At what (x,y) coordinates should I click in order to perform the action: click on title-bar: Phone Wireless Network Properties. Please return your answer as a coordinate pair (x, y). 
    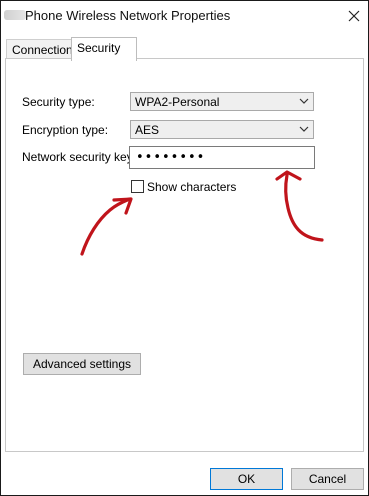
    Looking at the image, I should click on (184, 16).